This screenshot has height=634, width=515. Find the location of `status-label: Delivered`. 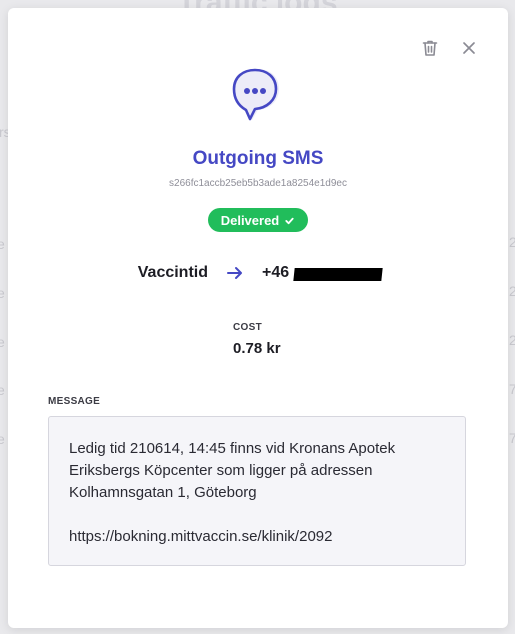

status-label: Delivered is located at coordinates (250, 220).